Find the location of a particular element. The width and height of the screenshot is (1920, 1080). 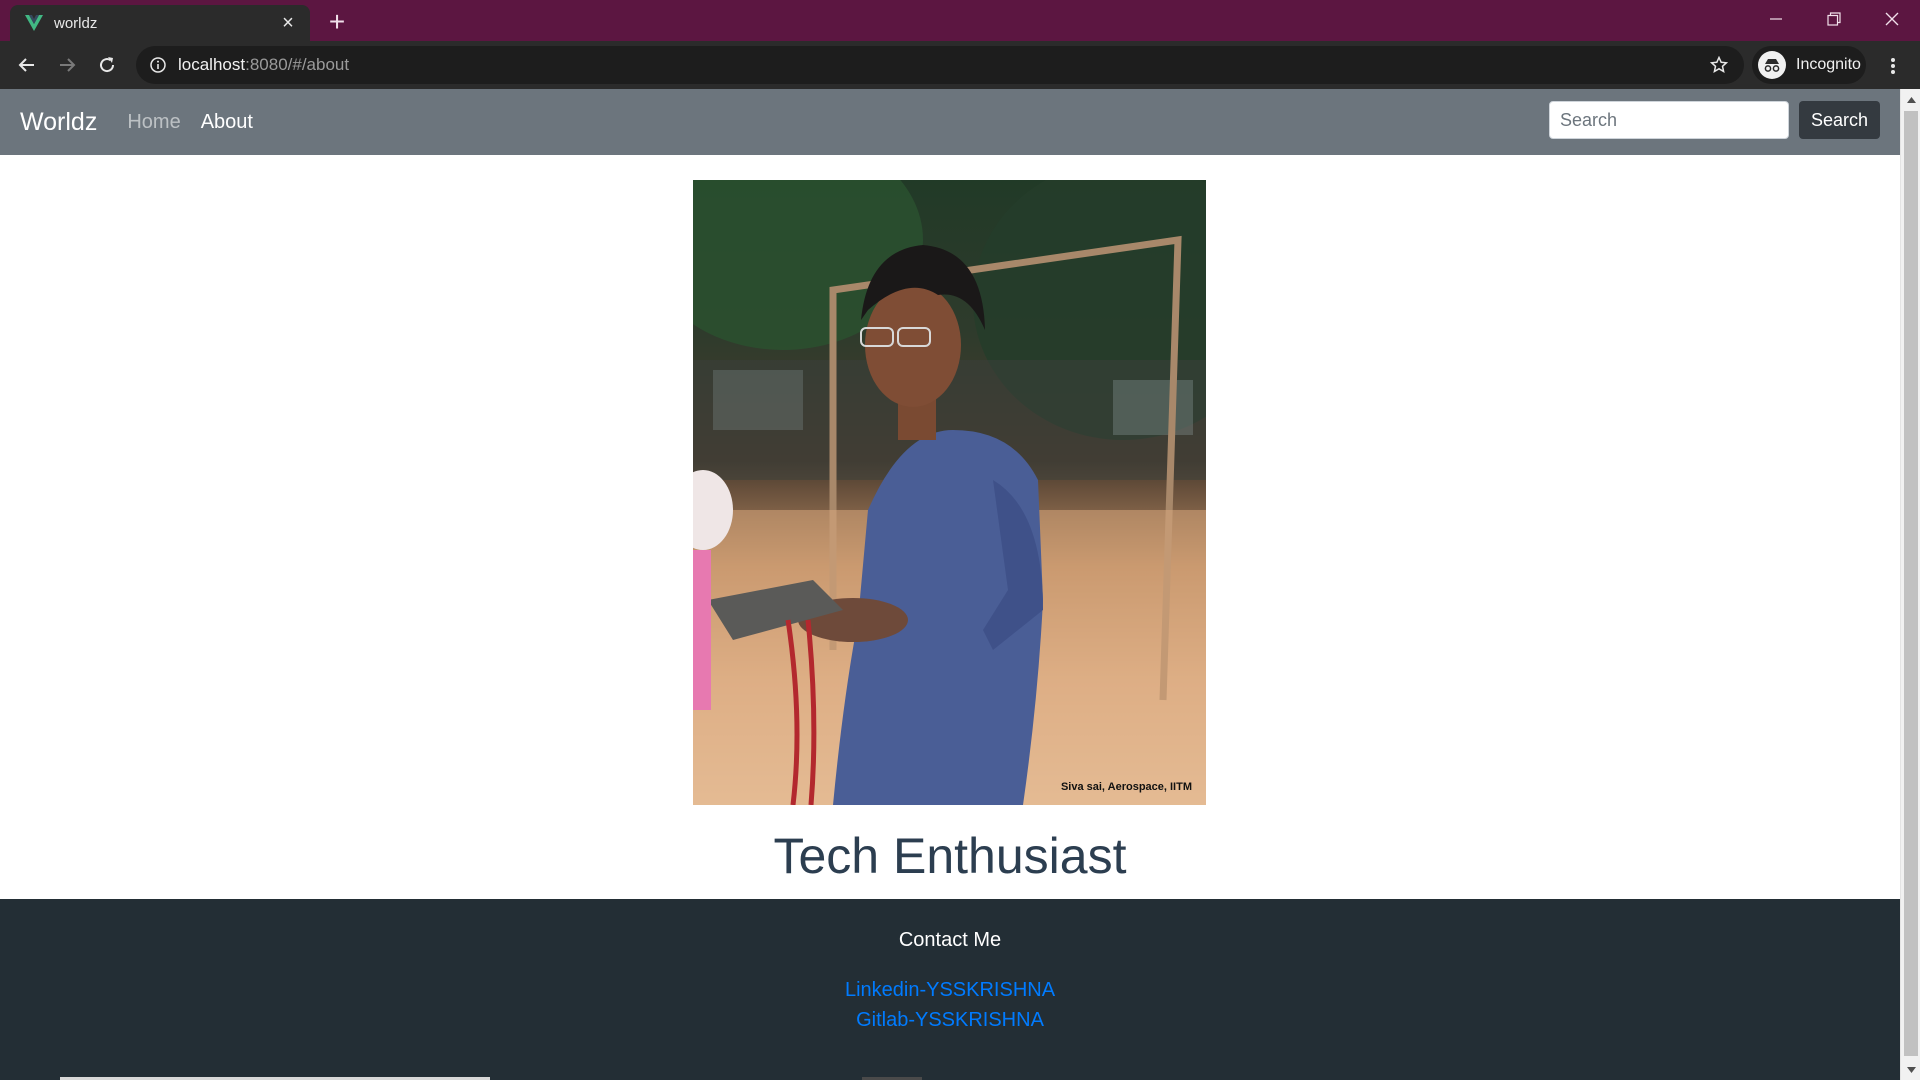

minimize-icon is located at coordinates (1776, 19).